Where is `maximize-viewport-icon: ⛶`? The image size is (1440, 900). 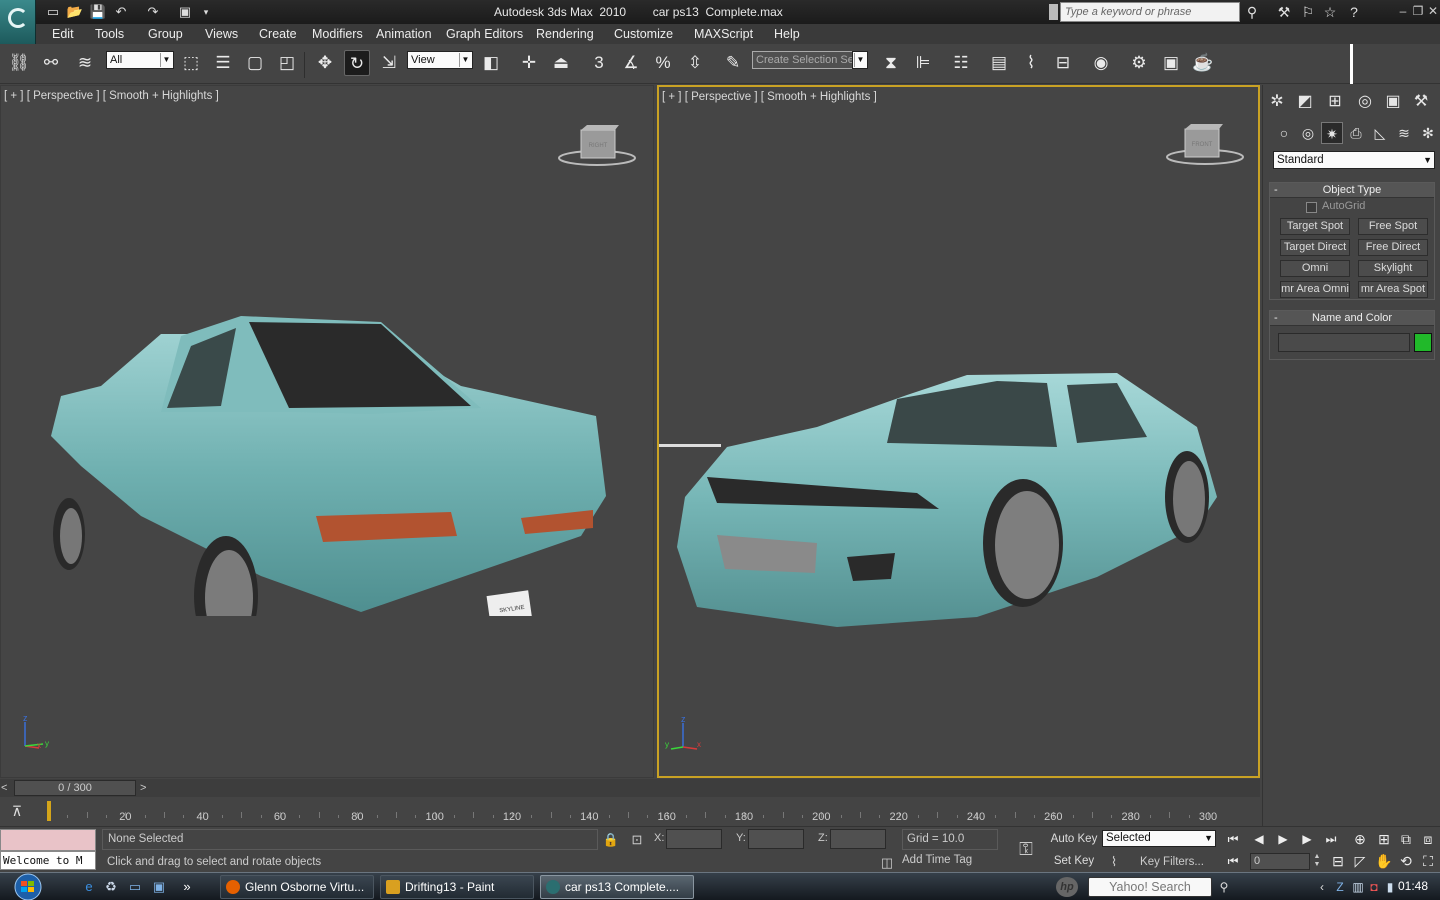 maximize-viewport-icon: ⛶ is located at coordinates (1428, 861).